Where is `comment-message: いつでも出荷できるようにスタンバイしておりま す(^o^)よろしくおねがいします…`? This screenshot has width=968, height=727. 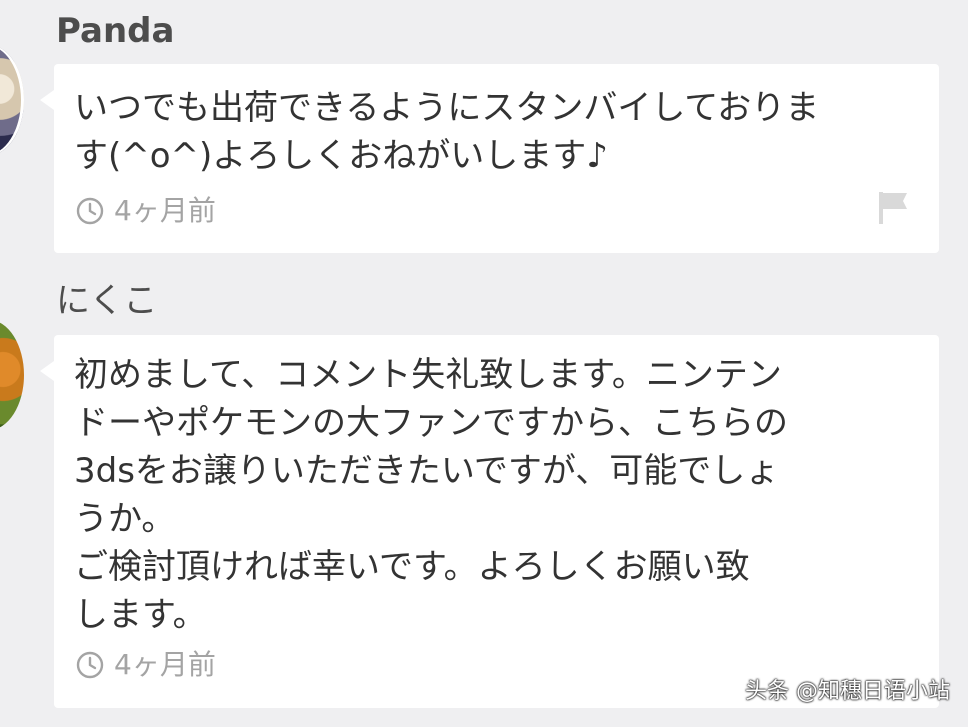 comment-message: いつでも出荷できるようにスタンバイしておりま す(^o^)よろしくおねがいします… is located at coordinates (447, 132).